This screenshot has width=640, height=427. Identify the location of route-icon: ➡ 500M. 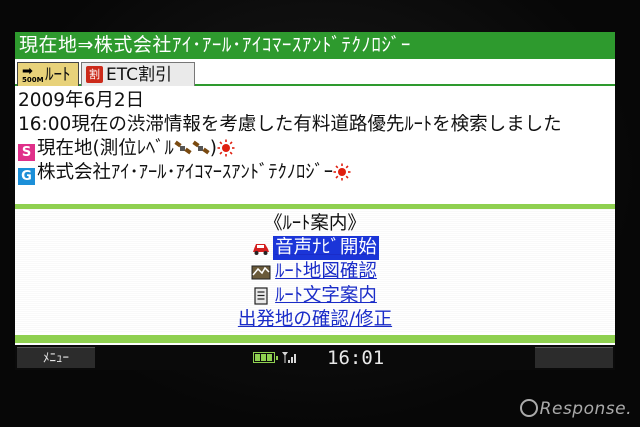
(33, 73).